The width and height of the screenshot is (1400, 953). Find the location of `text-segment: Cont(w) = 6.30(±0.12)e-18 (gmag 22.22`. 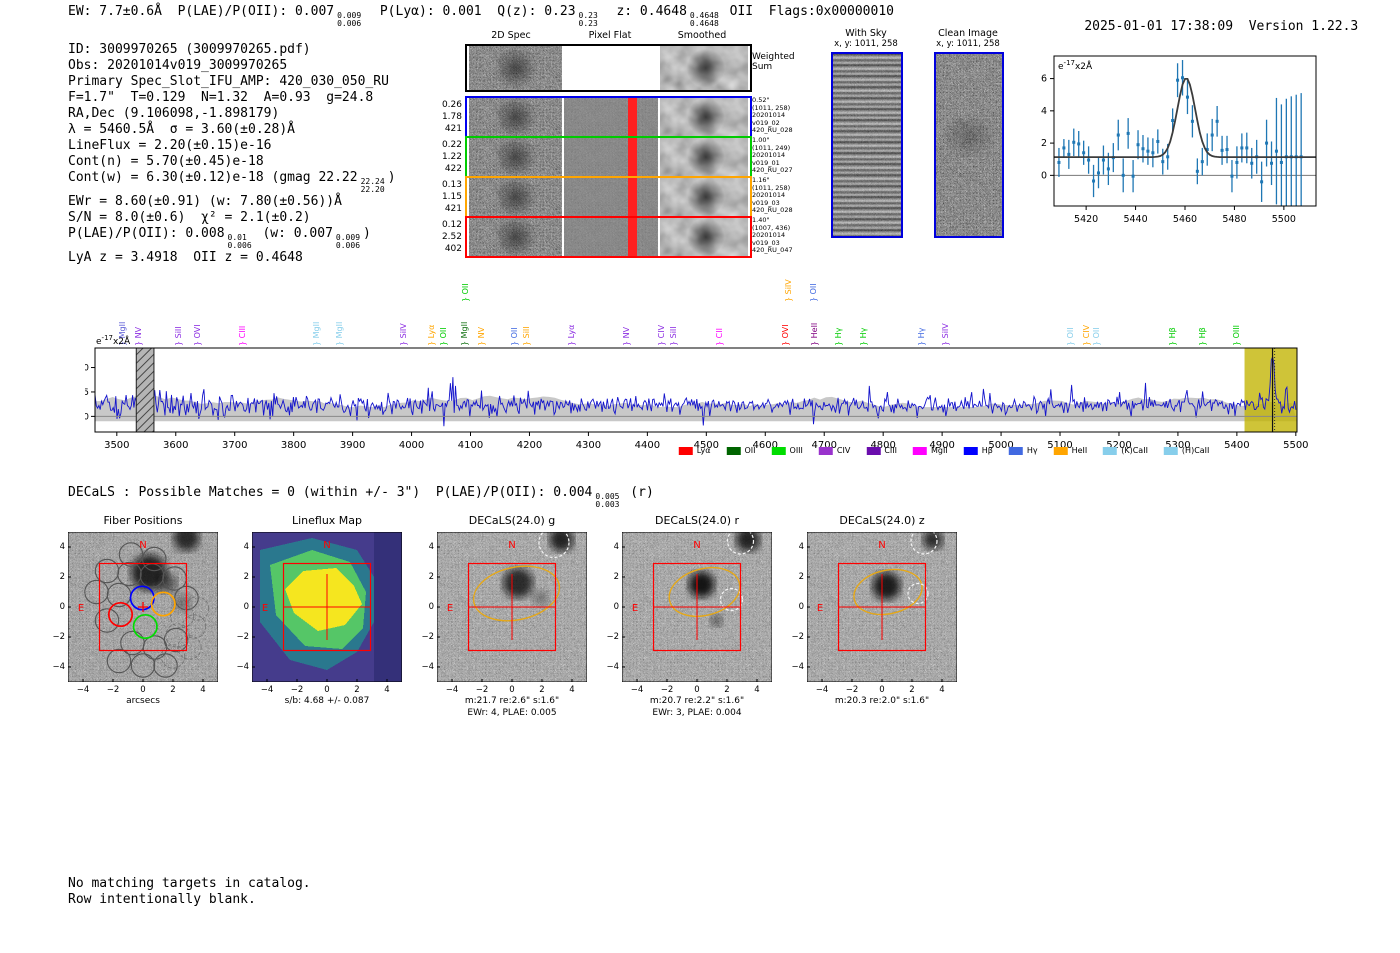

text-segment: Cont(w) = 6.30(±0.12)e-18 (gmag 22.22 is located at coordinates (213, 177).